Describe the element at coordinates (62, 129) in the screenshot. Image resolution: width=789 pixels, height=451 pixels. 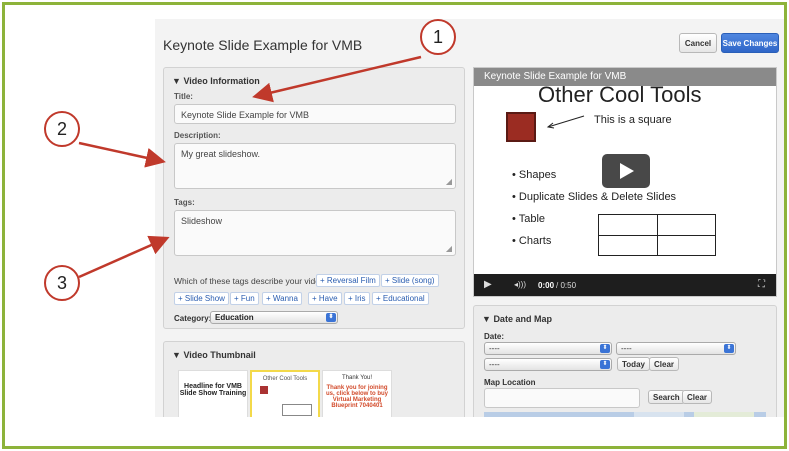
I see `callout-number-2: 2` at that location.